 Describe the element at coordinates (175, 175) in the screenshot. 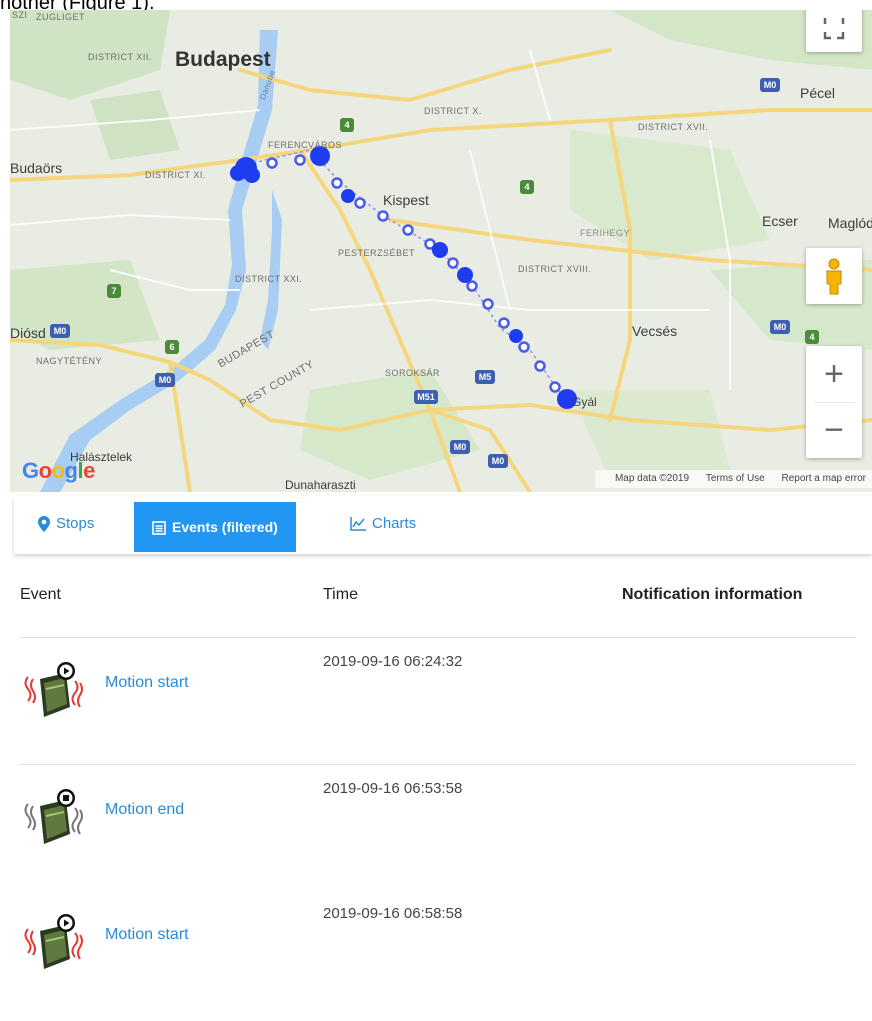

I see `map-label-district-xi: DISTRICT XI.` at that location.